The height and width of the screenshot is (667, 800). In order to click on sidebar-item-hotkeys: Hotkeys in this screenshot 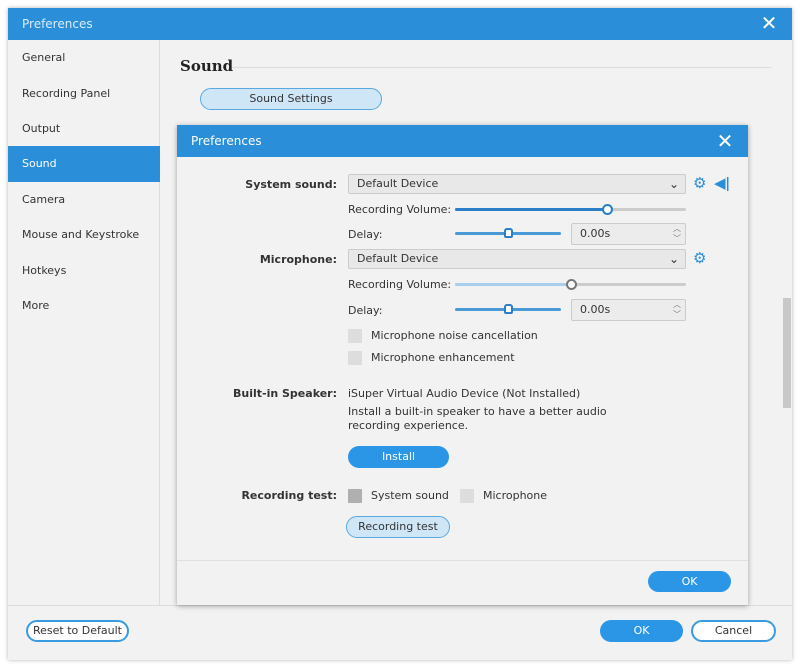, I will do `click(84, 271)`.